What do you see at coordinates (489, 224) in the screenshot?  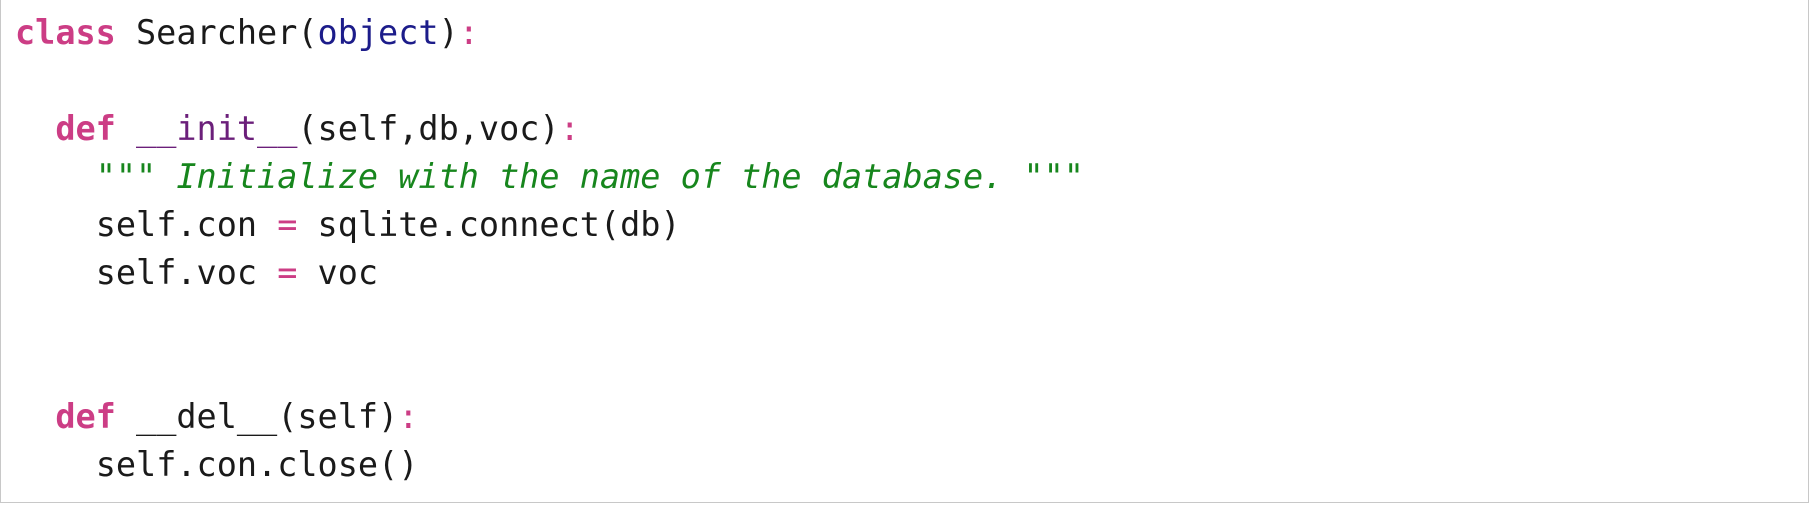 I see `assign-value: sqlite.connect(db)` at bounding box center [489, 224].